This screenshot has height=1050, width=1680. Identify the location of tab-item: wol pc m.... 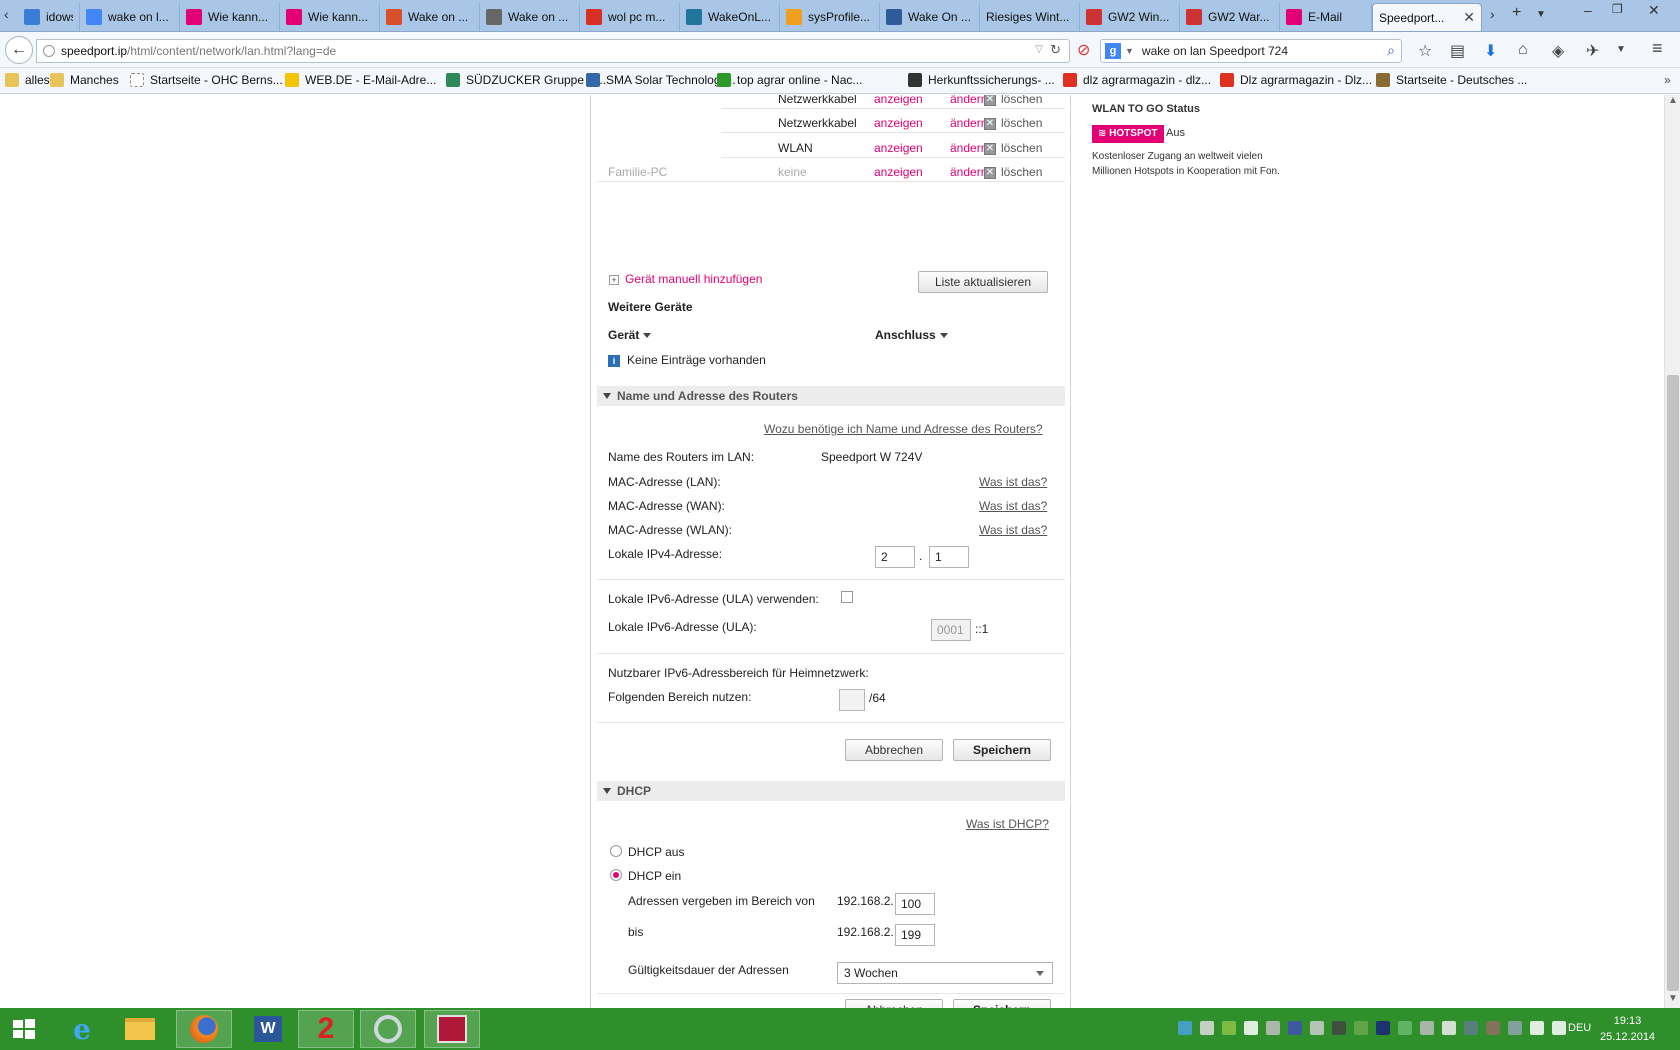
(630, 17).